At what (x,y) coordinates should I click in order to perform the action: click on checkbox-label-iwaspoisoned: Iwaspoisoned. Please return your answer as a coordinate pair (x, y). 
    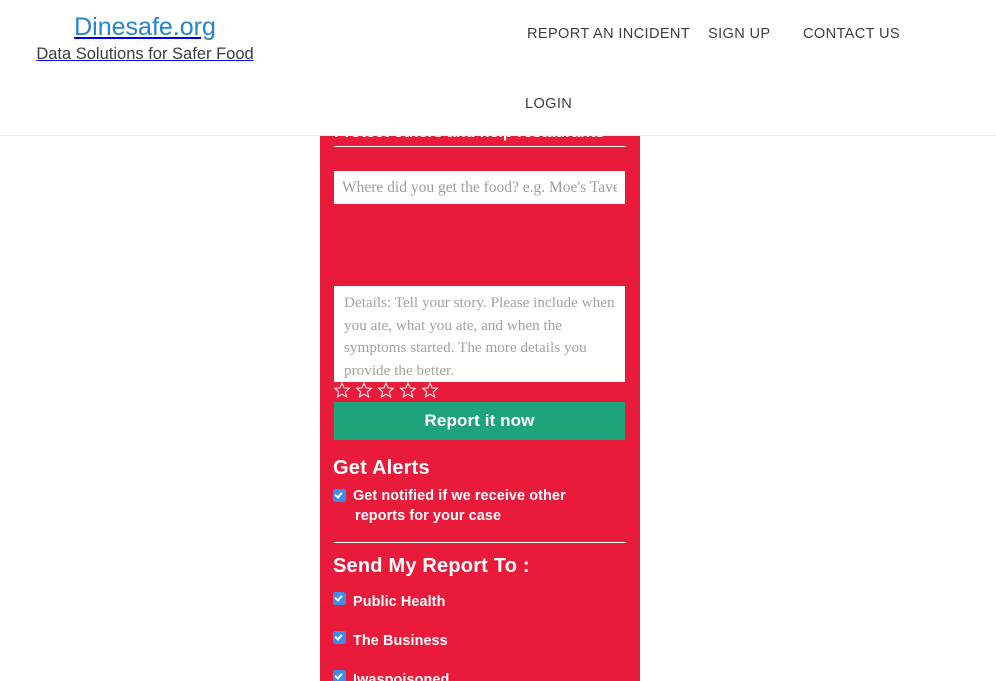
    Looking at the image, I should click on (401, 676).